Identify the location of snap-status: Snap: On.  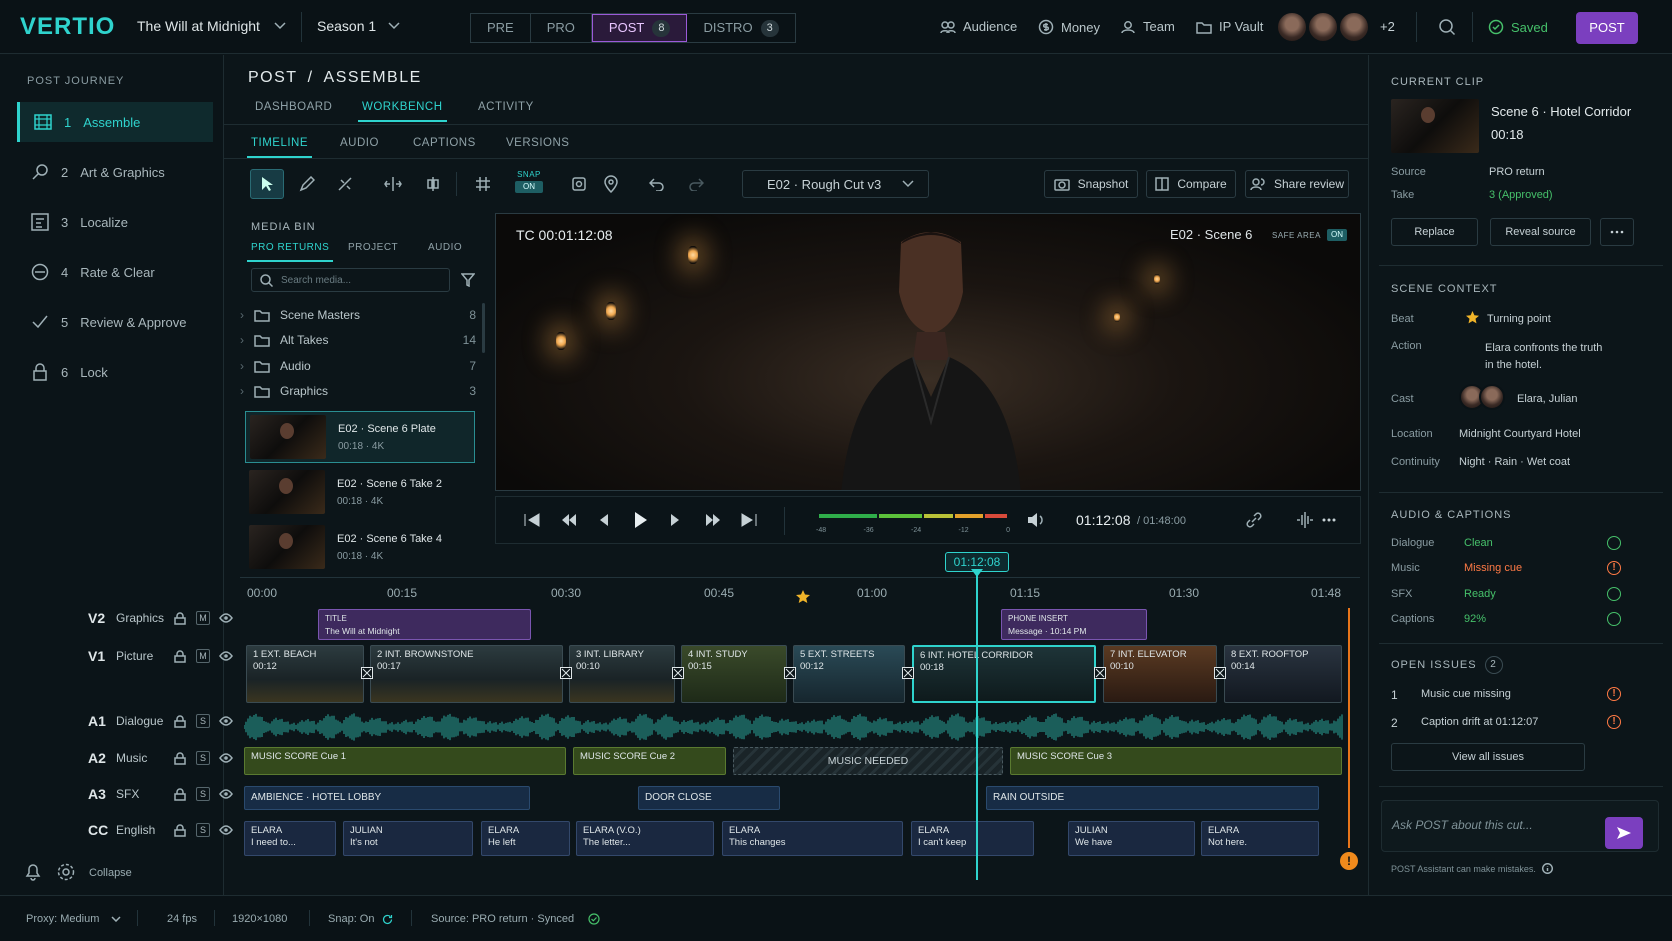
(360, 919).